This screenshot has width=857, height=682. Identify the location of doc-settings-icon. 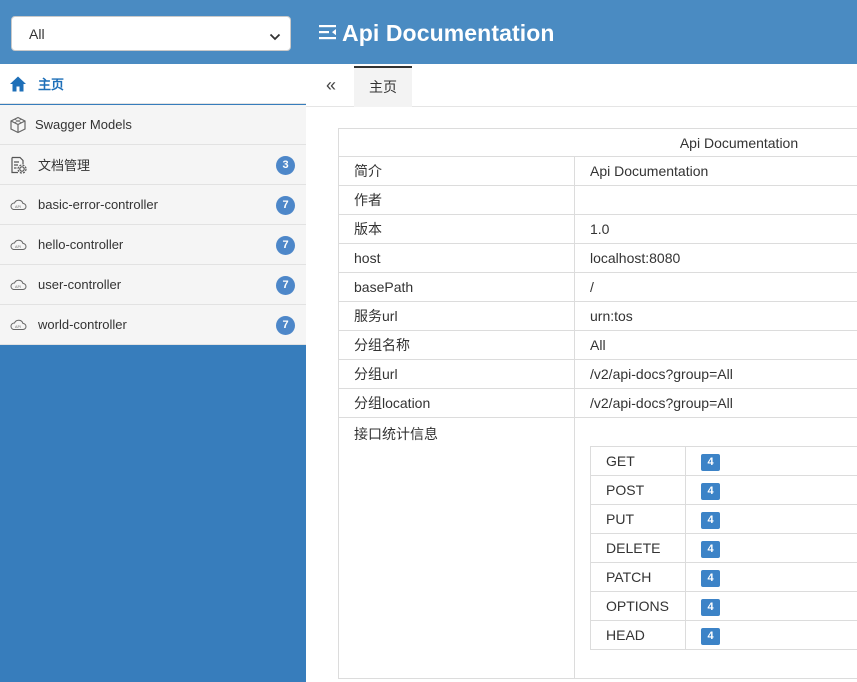
(18, 165).